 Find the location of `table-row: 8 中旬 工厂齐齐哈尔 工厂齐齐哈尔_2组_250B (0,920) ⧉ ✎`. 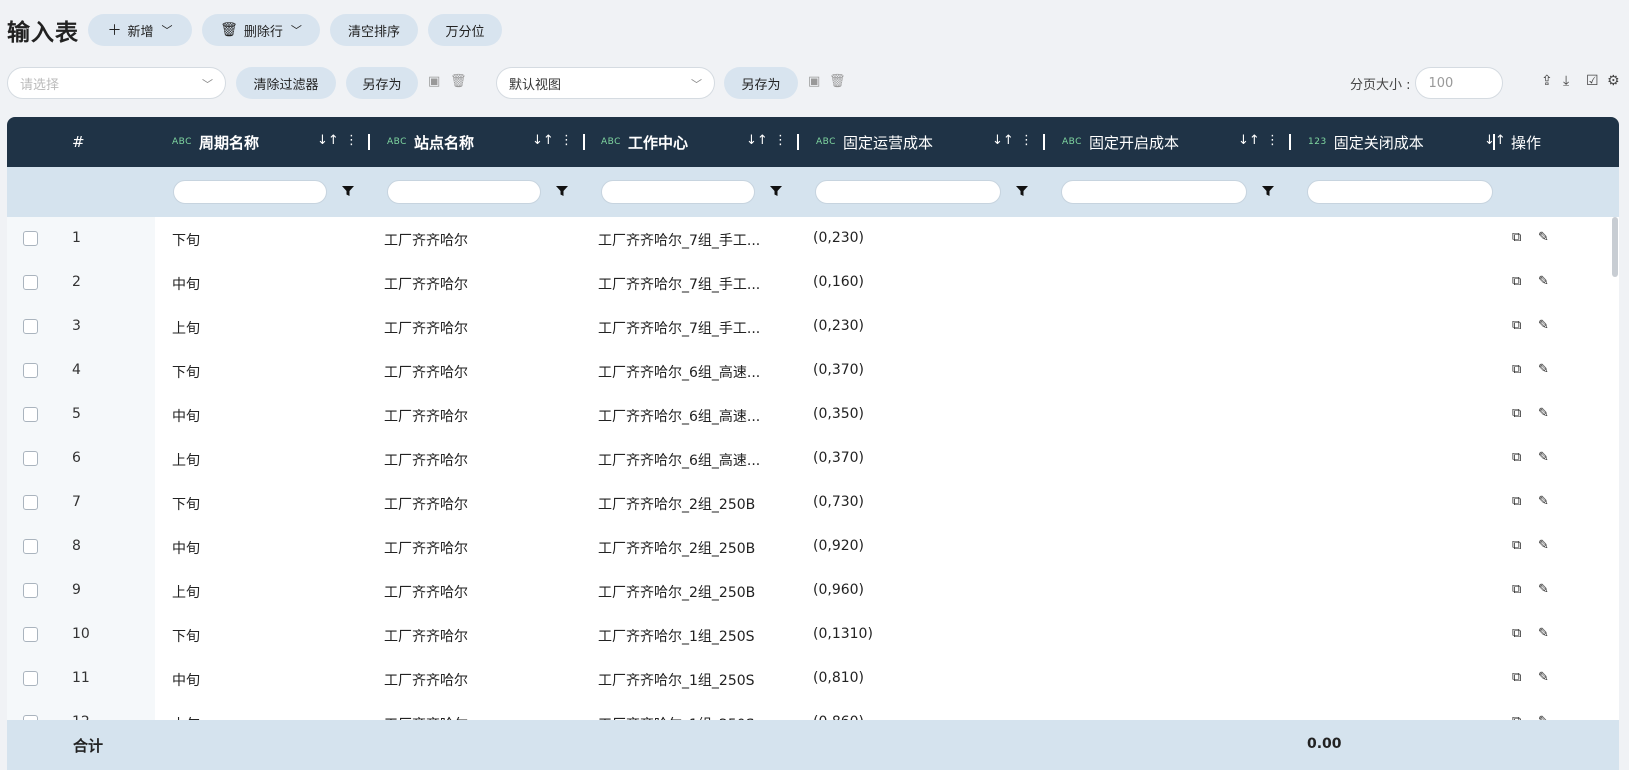

table-row: 8 中旬 工厂齐齐哈尔 工厂齐齐哈尔_2组_250B (0,920) ⧉ ✎ is located at coordinates (813, 547).